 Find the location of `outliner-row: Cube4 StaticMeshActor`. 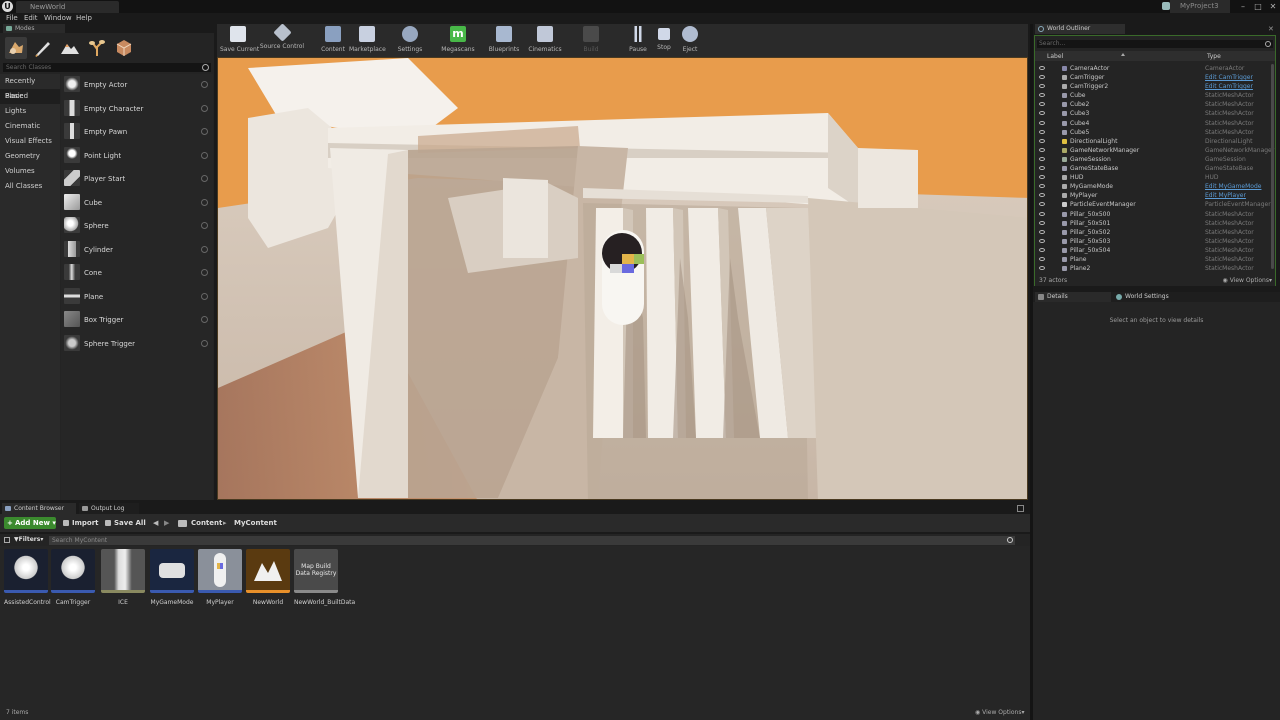

outliner-row: Cube4 StaticMeshActor is located at coordinates (1155, 123).